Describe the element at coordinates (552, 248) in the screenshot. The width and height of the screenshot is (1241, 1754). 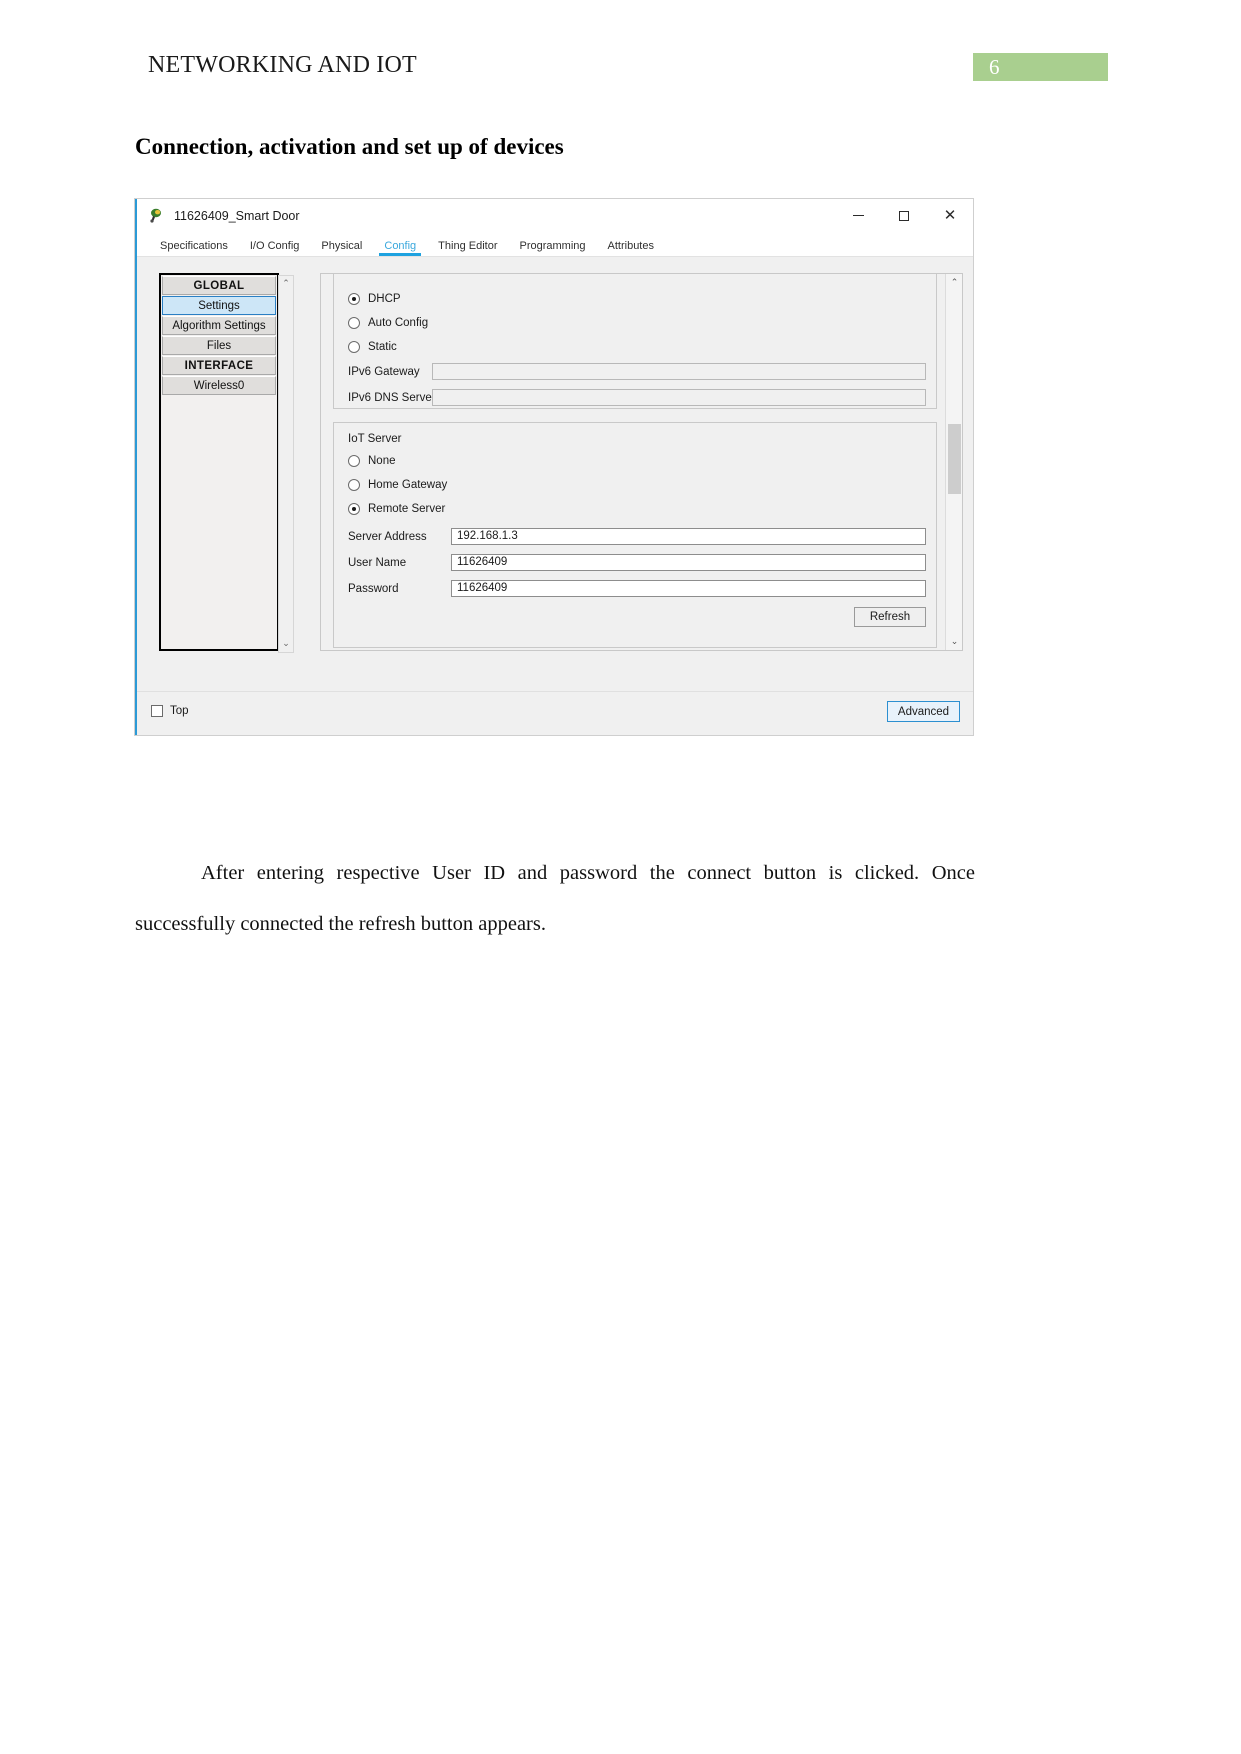
I see `tab-programming: Programming` at that location.